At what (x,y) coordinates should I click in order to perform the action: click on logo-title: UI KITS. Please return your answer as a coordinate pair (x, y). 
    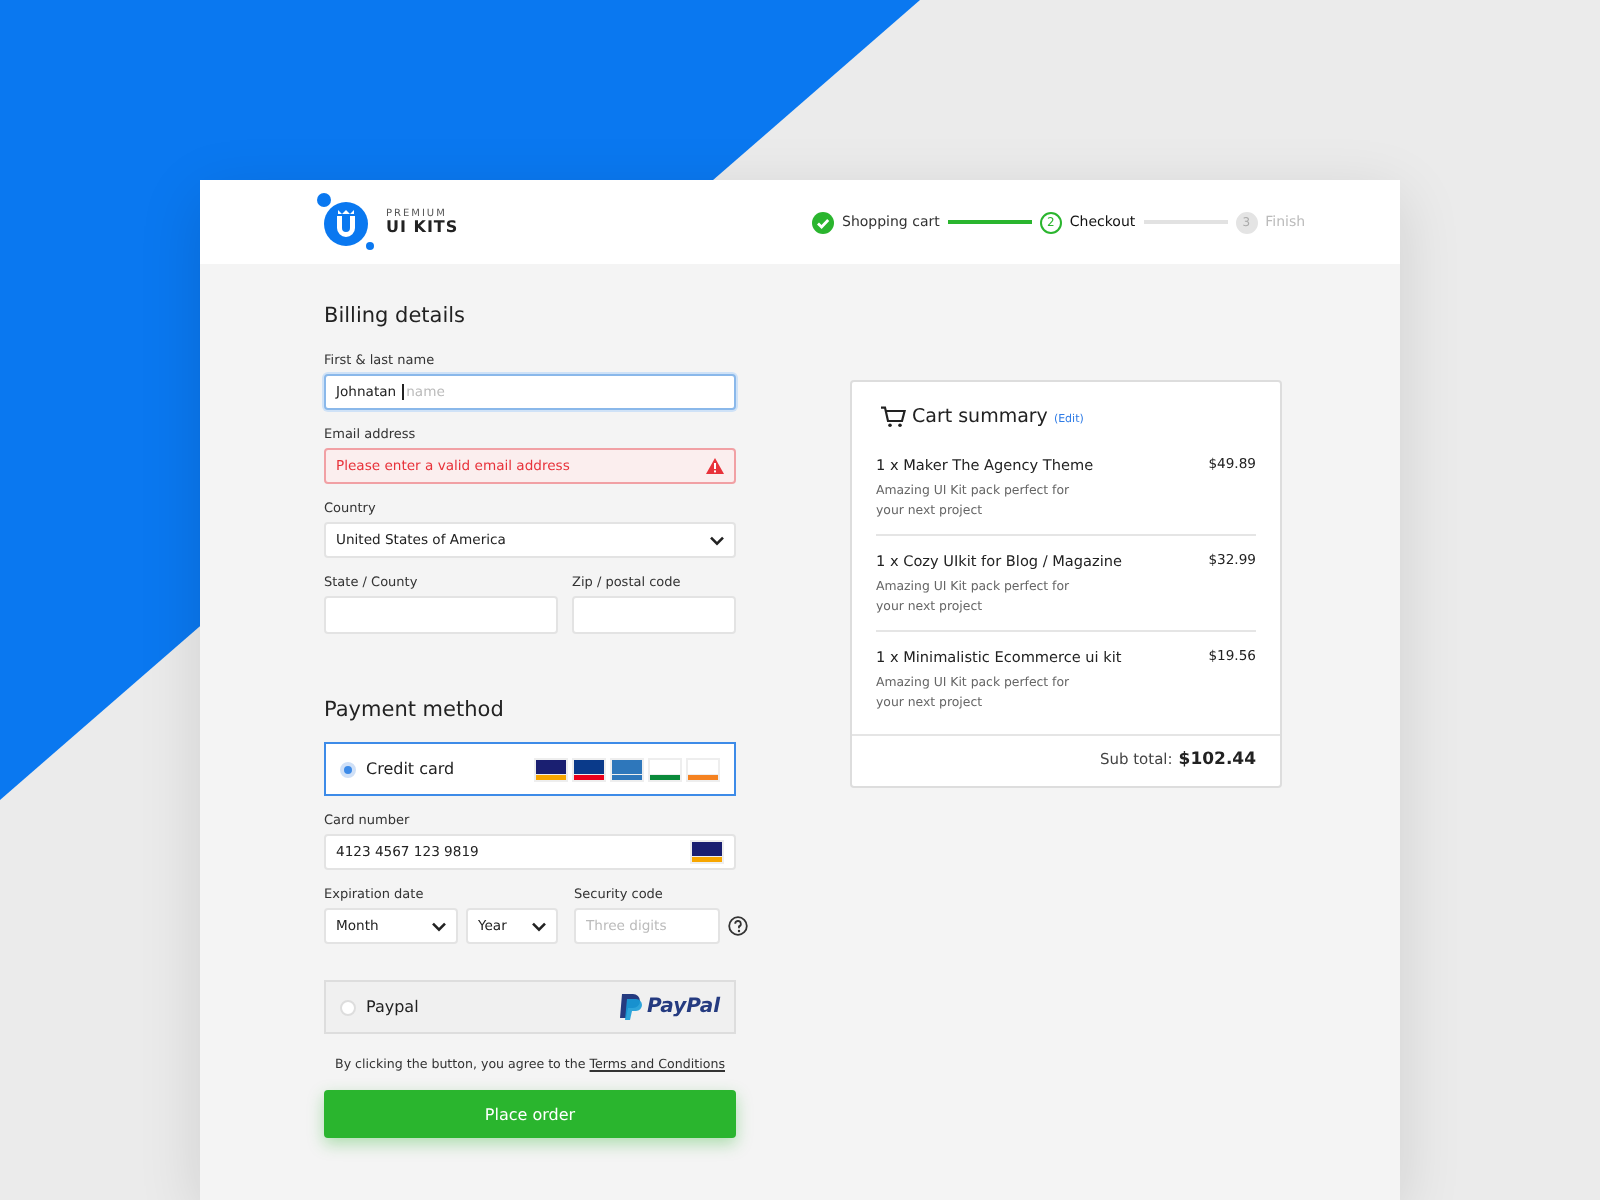
    Looking at the image, I should click on (422, 227).